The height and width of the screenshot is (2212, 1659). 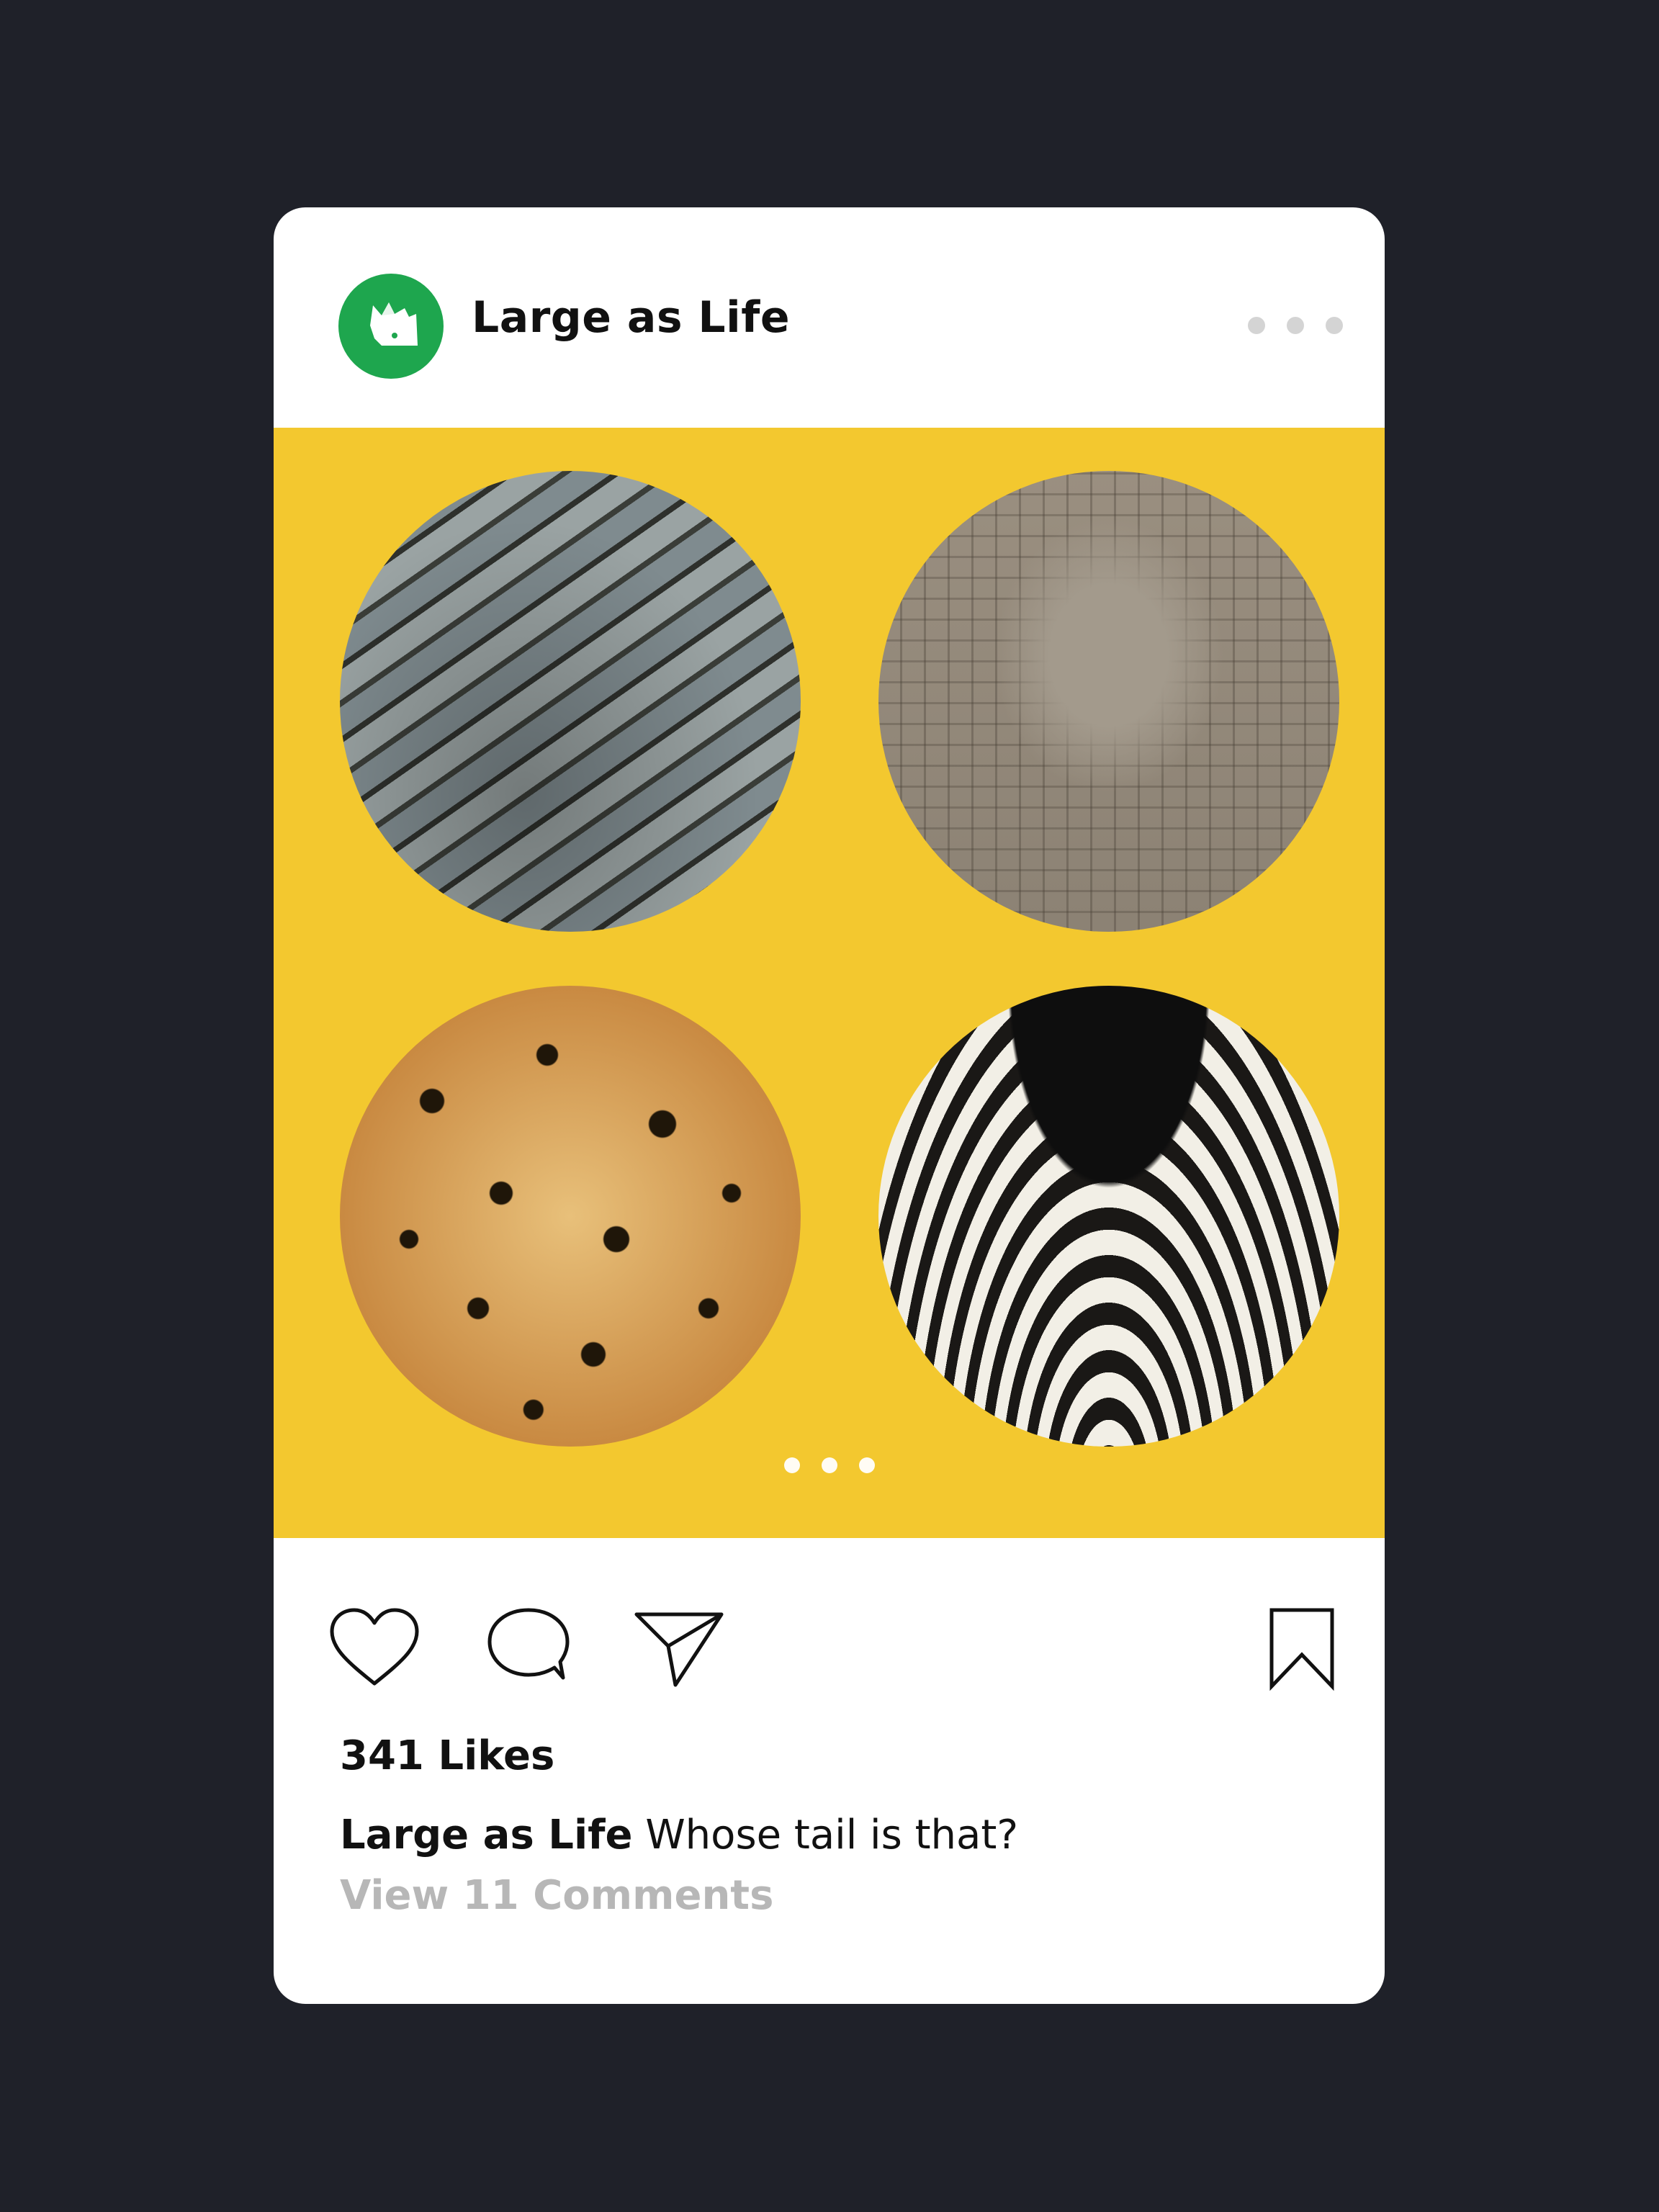 I want to click on leopard-tail-image, so click(x=570, y=1216).